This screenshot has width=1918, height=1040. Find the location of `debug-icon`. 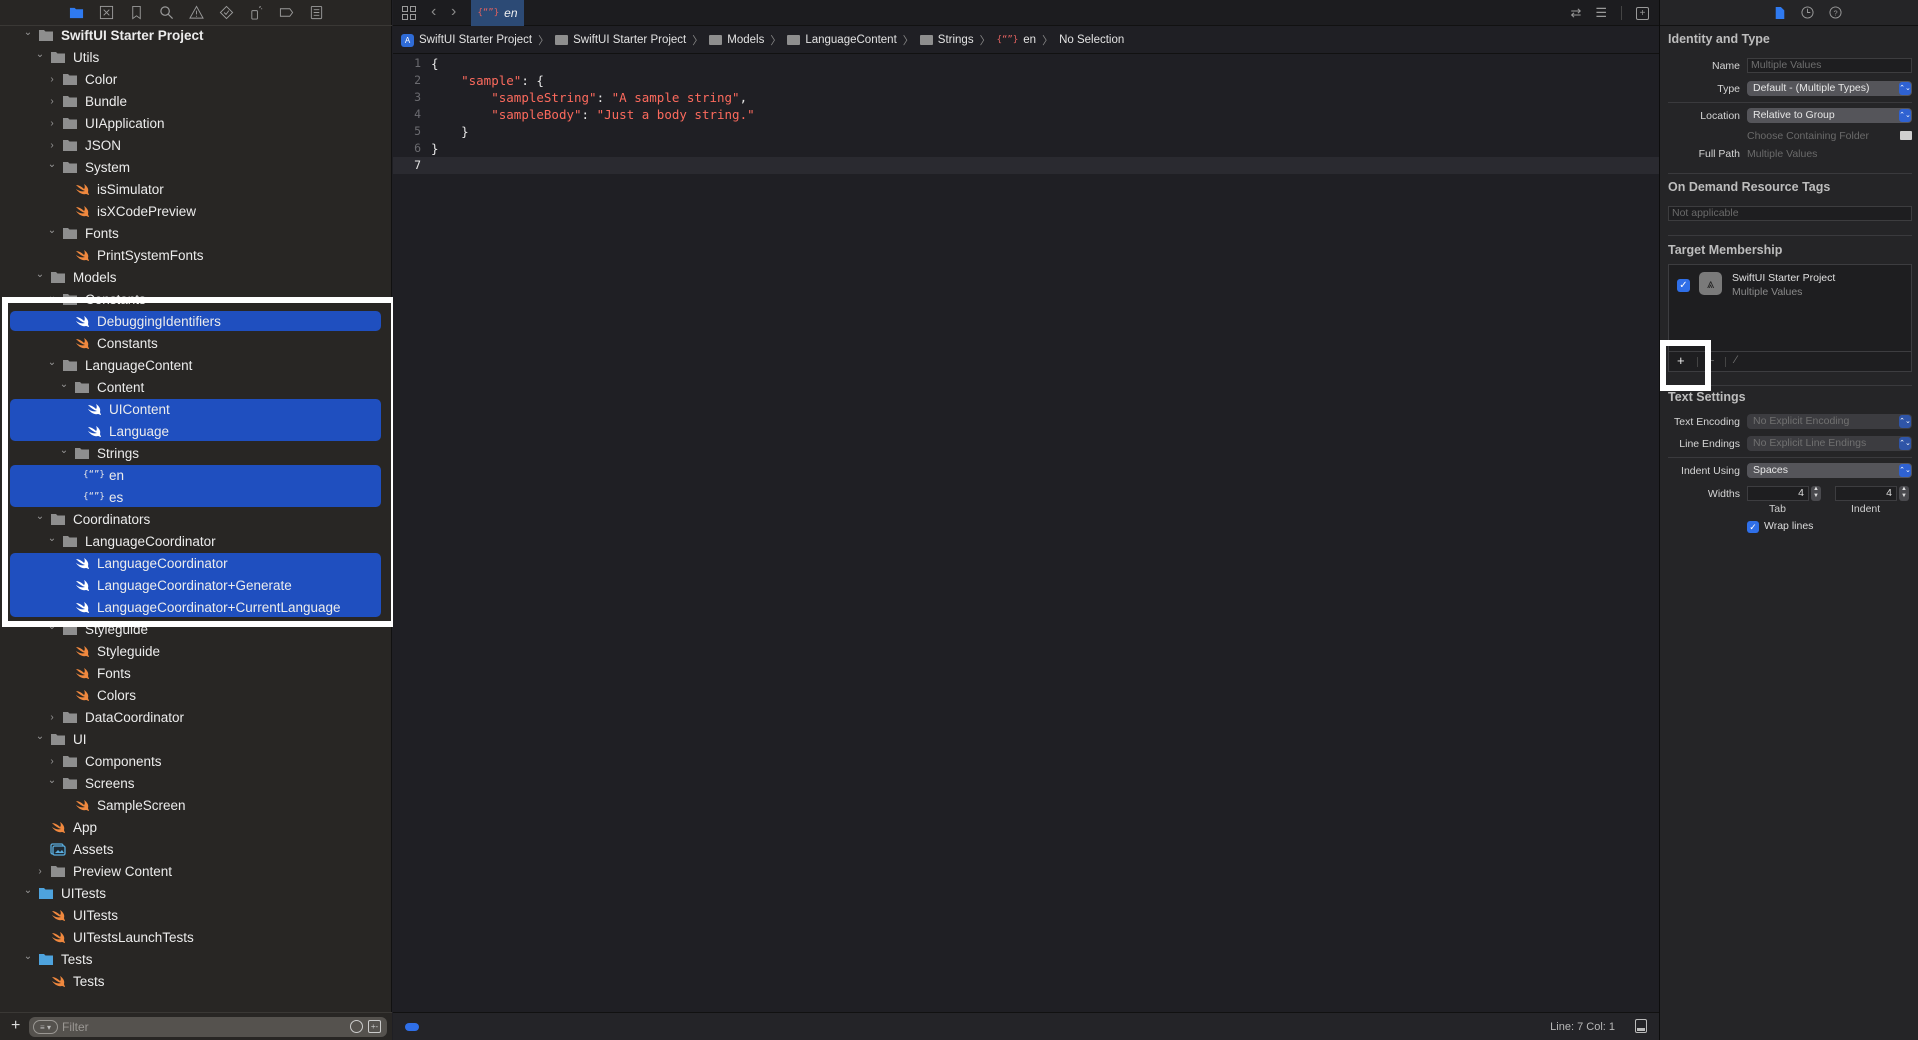

debug-icon is located at coordinates (256, 13).